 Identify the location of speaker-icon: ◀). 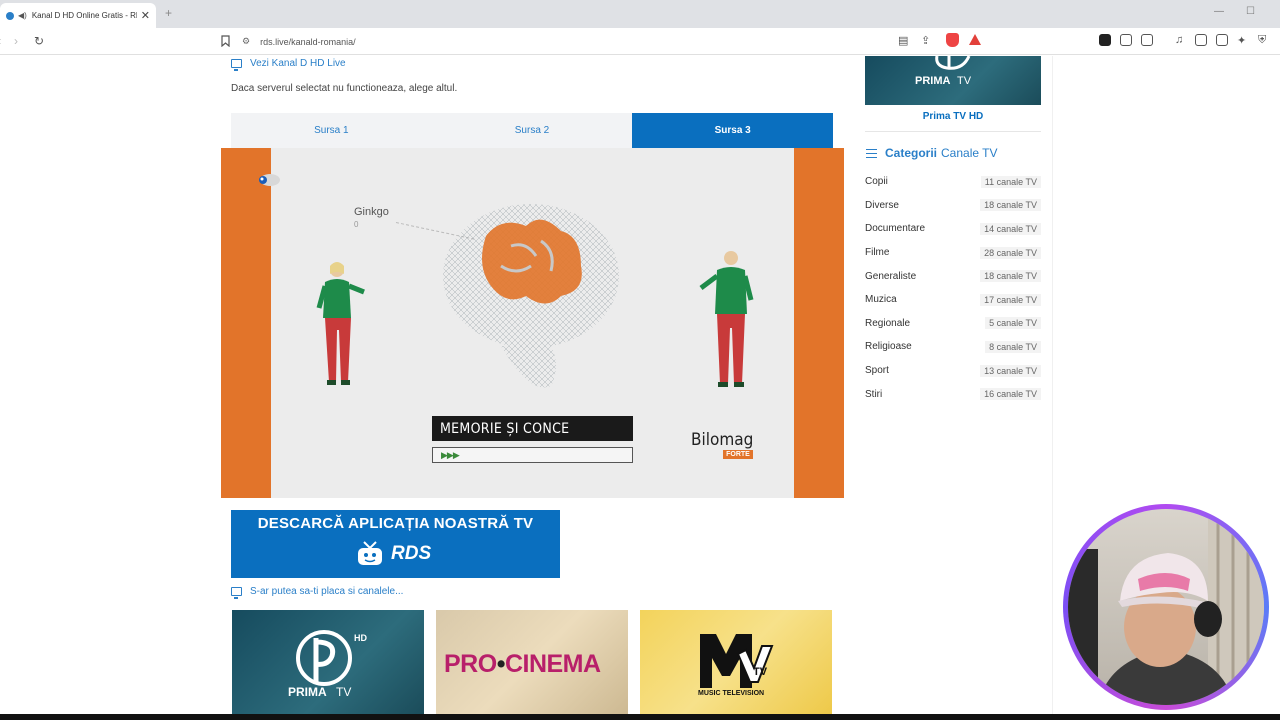
(22, 15).